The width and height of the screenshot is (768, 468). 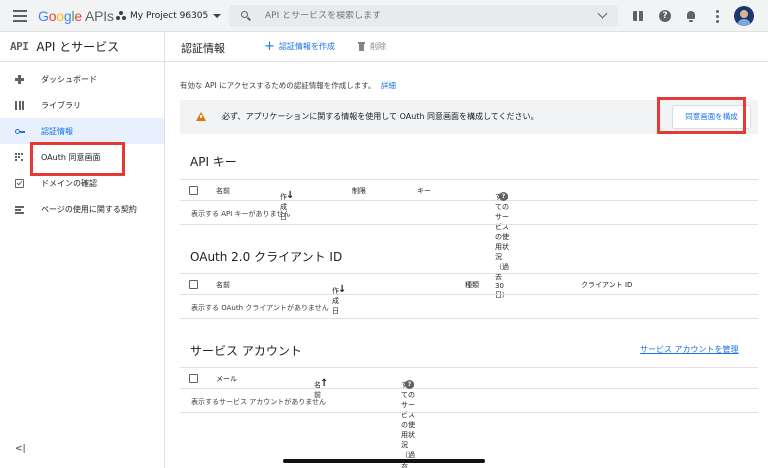 What do you see at coordinates (78, 47) in the screenshot?
I see `sidebar-title: API とサービス` at bounding box center [78, 47].